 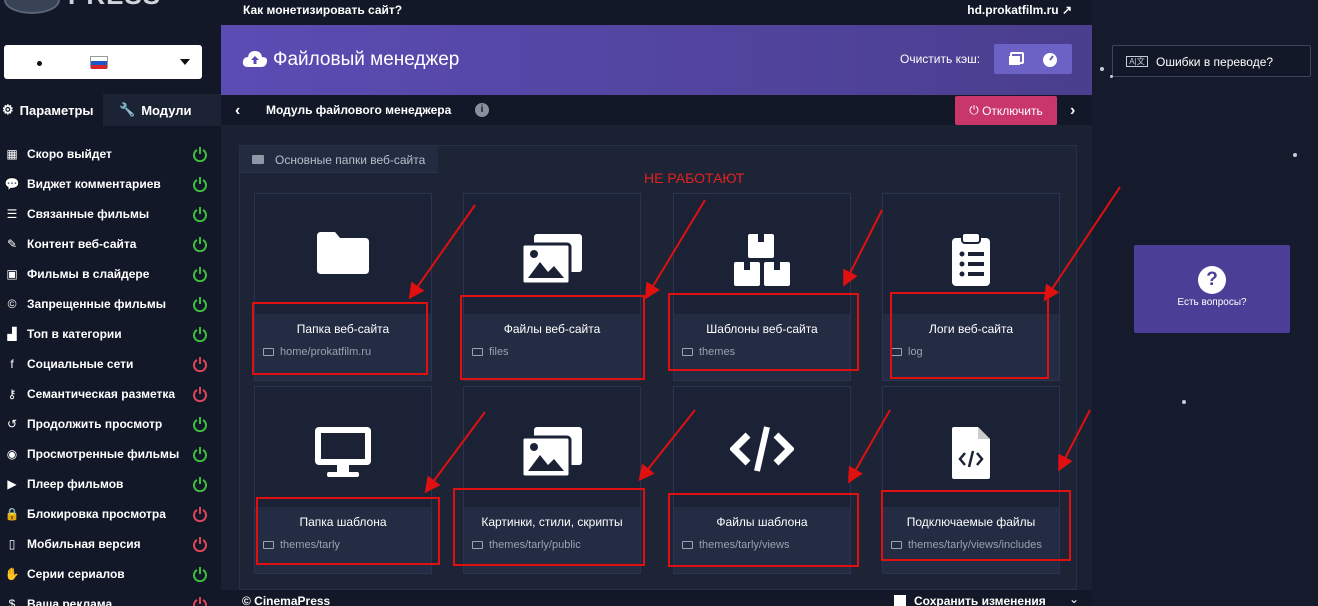 What do you see at coordinates (1215, 62) in the screenshot?
I see `translation-errors-label: Ошибки в переводе?` at bounding box center [1215, 62].